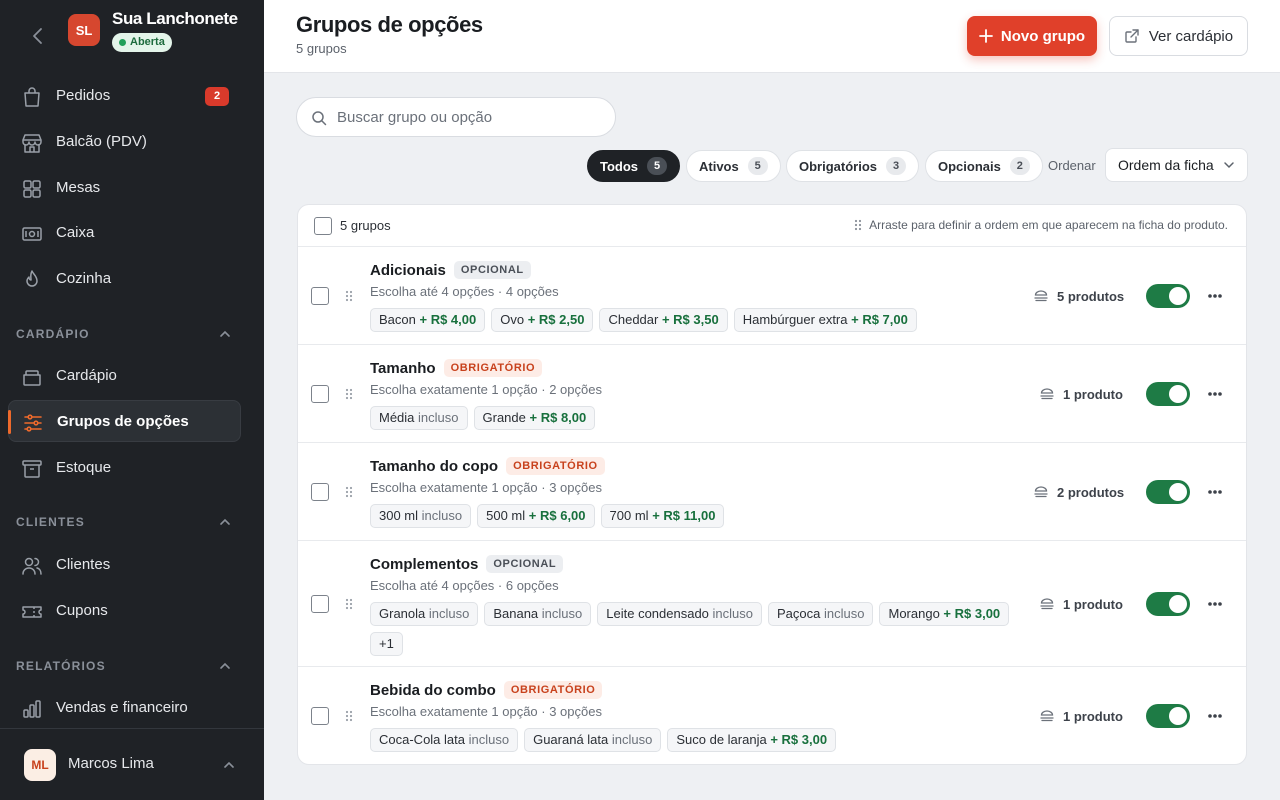 This screenshot has width=1280, height=800. I want to click on filter-label: Todos, so click(619, 166).